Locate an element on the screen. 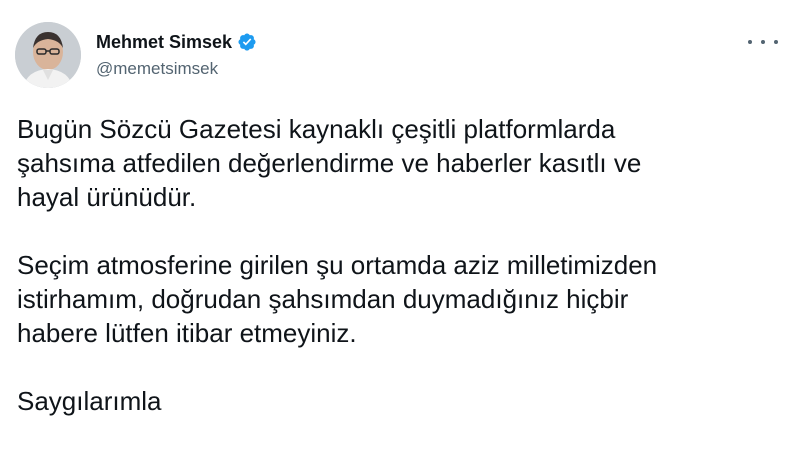 This screenshot has height=456, width=800. tweet-text-line: Saygılarımla is located at coordinates (89, 401).